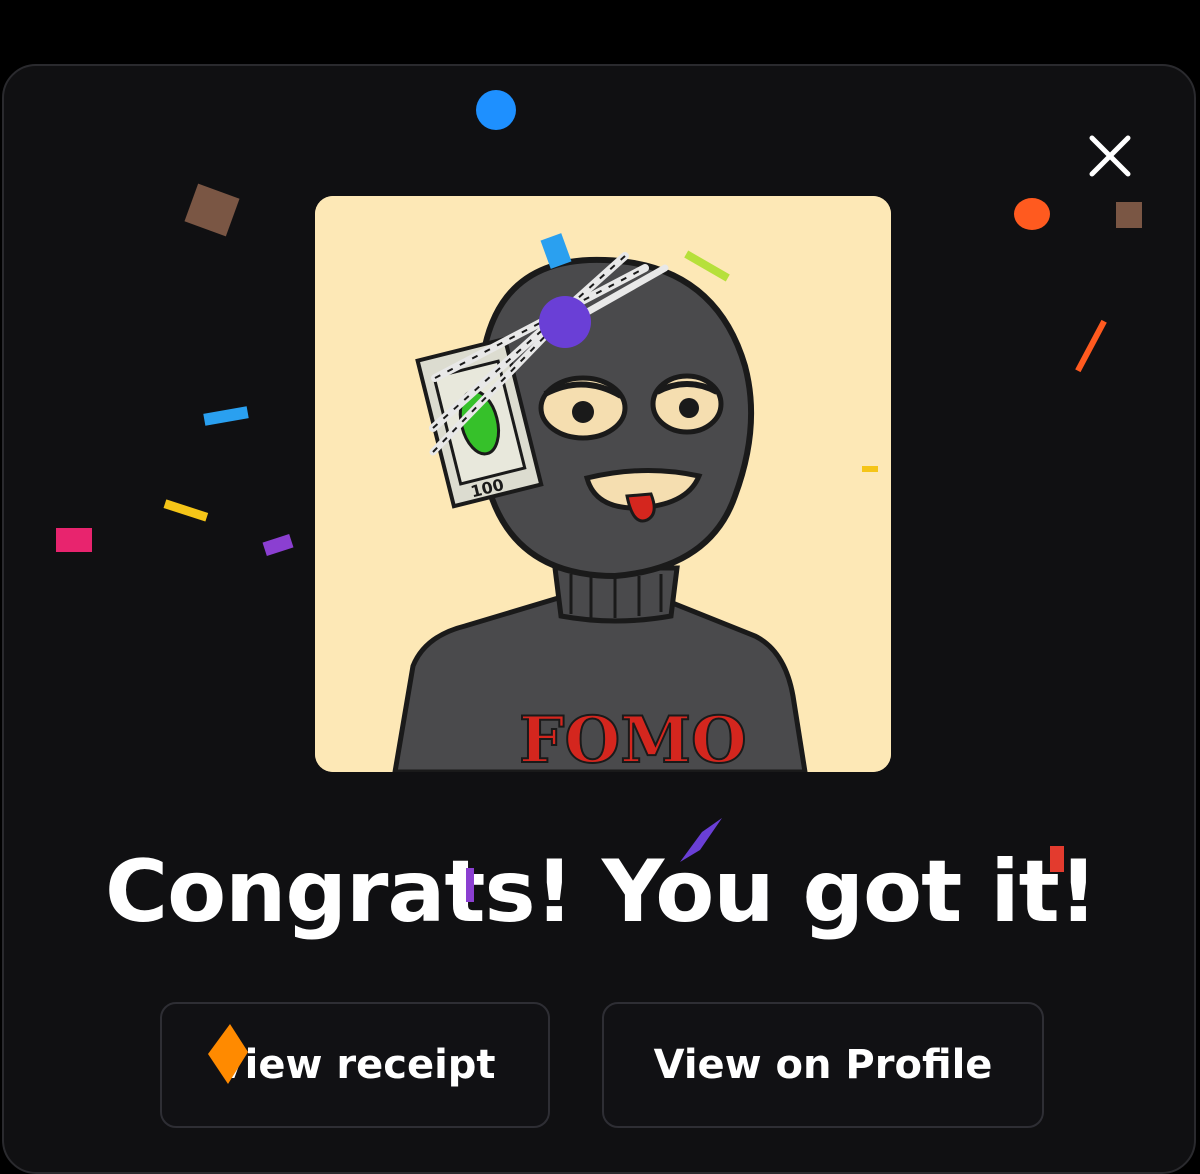 This screenshot has width=1200, height=1174. I want to click on sweater-text: FOMO, so click(633, 737).